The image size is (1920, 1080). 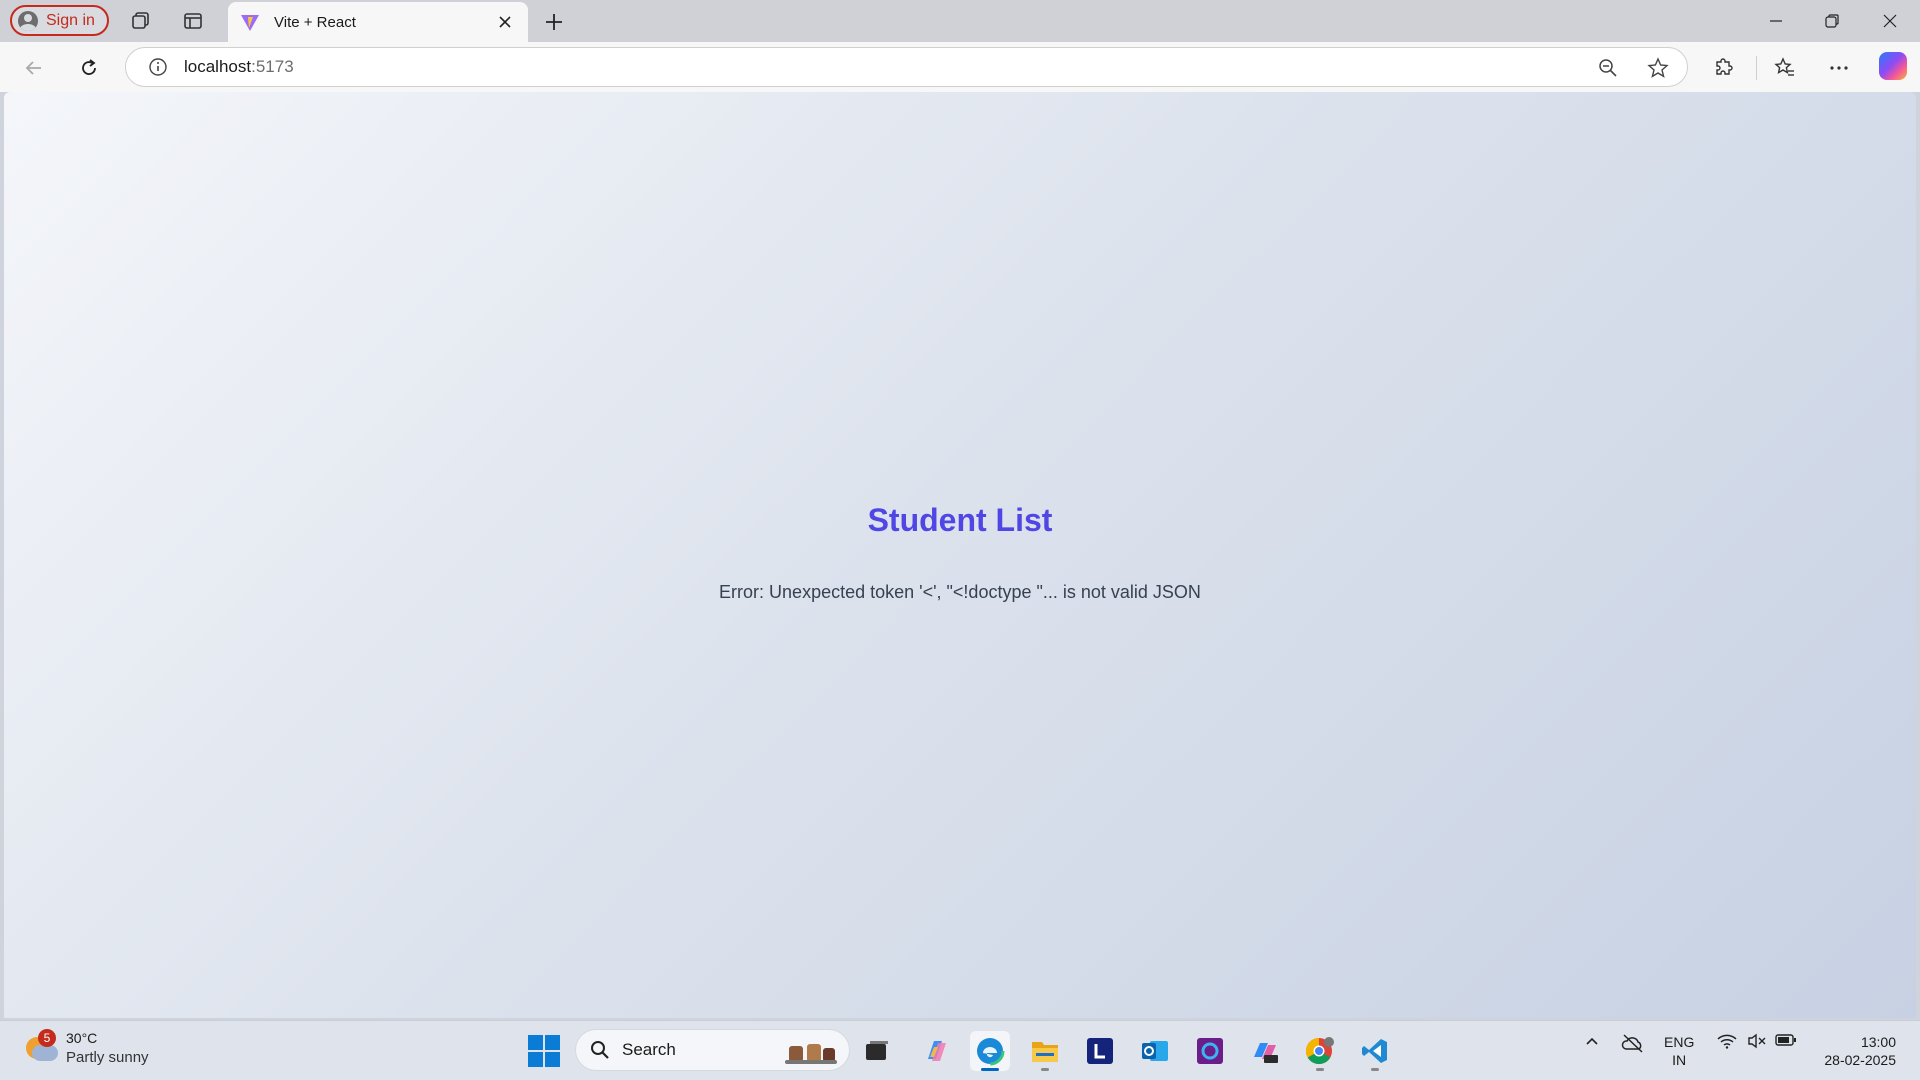 I want to click on weather-widget: 5 30°C Partly sunny, so click(x=86, y=1048).